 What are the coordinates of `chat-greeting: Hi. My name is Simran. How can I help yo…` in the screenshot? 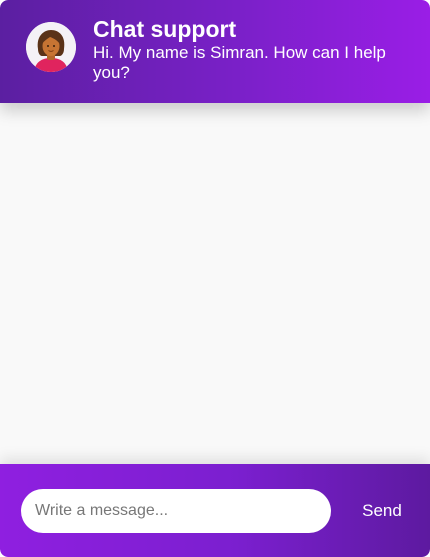 It's located at (239, 62).